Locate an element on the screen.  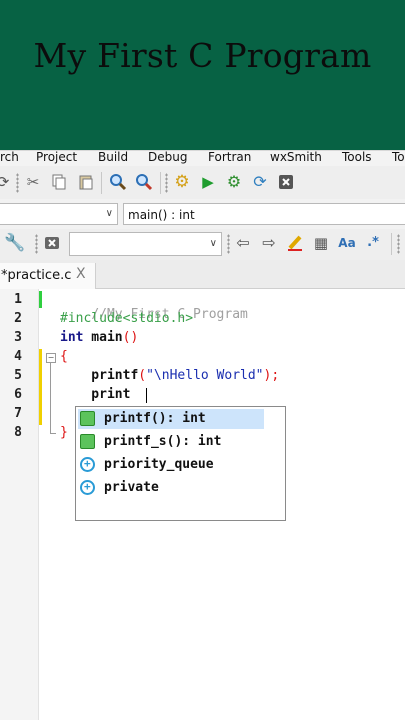
autocomplete-item-priority-queue: priority_queue is located at coordinates (171, 465).